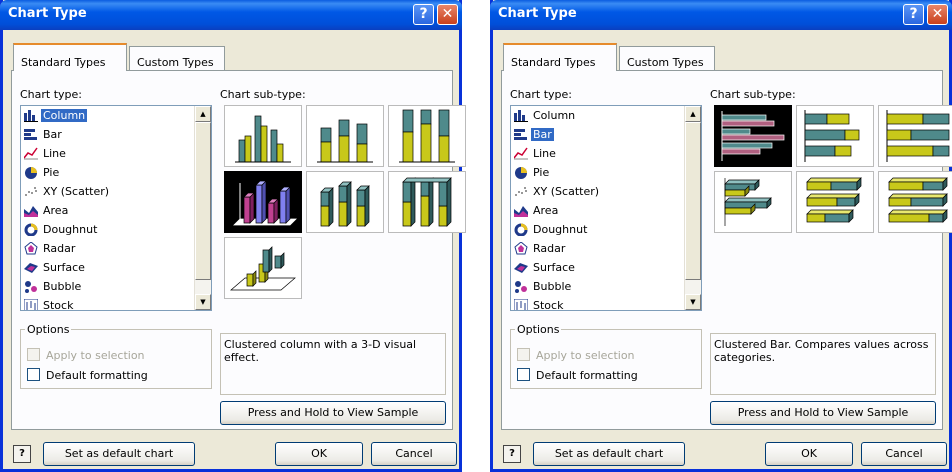 The width and height of the screenshot is (952, 472). Describe the element at coordinates (345, 202) in the screenshot. I see `subtype-3d-stacked-column` at that location.